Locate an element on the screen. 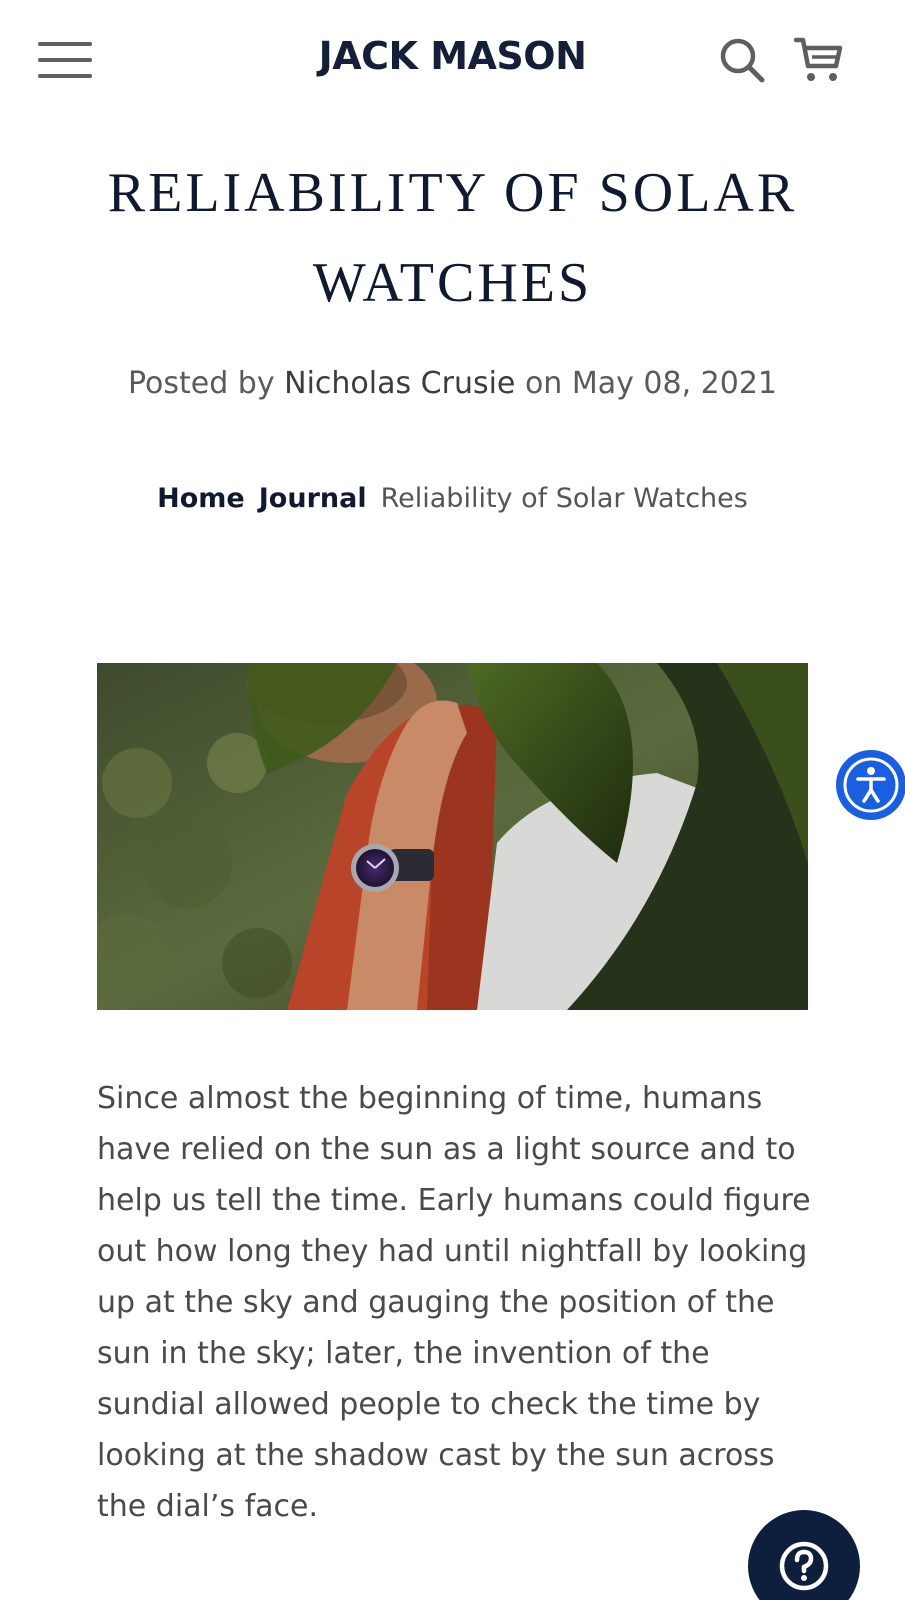  breadcrumb-journal-link: Journal is located at coordinates (313, 498).